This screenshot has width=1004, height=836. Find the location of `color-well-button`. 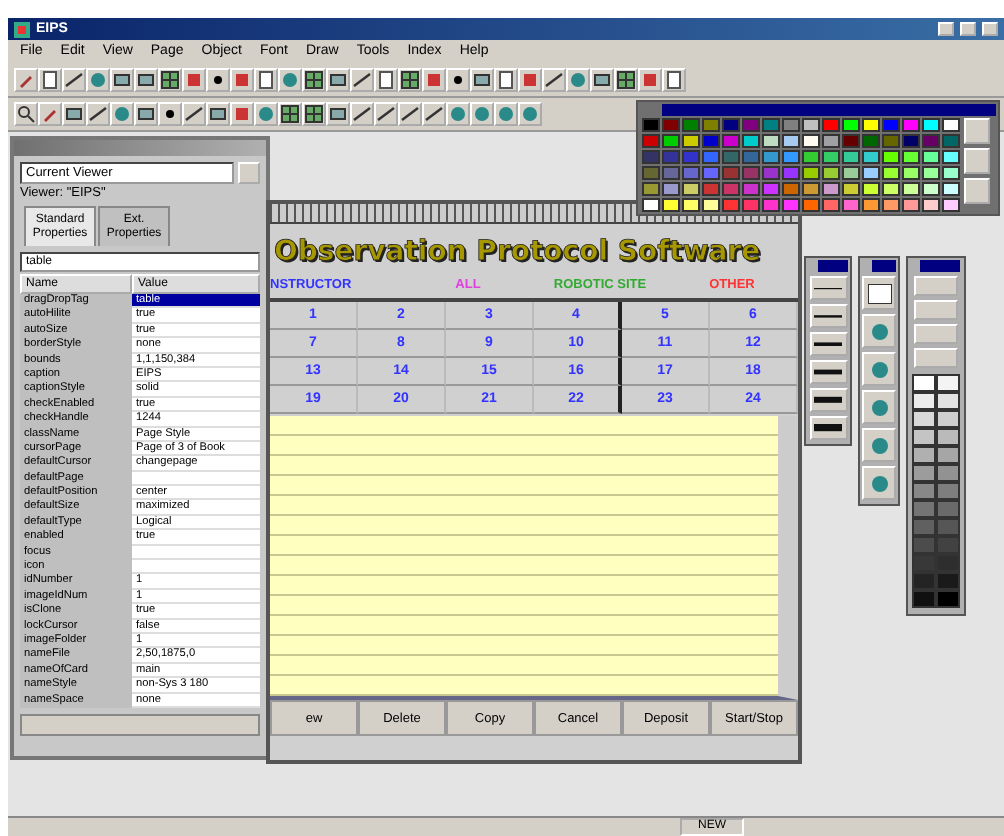

color-well-button is located at coordinates (879, 293).